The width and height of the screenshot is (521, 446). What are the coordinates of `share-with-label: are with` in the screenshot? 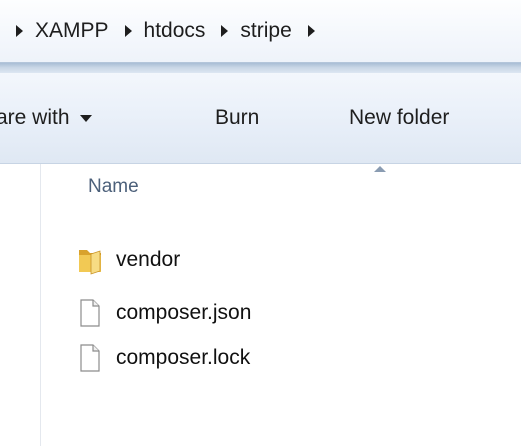 It's located at (35, 117).